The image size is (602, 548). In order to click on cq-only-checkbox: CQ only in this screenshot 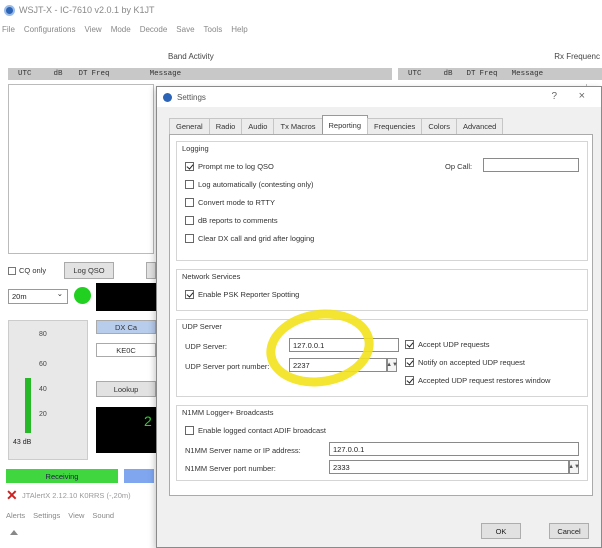, I will do `click(27, 271)`.